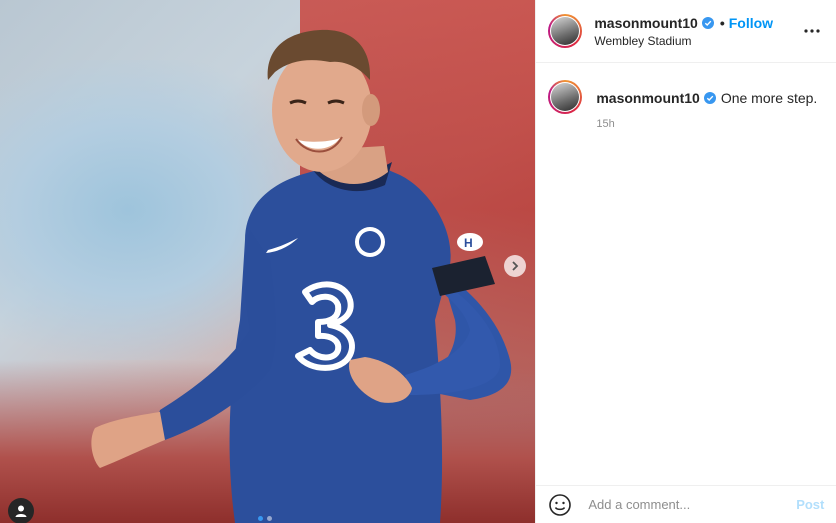 This screenshot has width=836, height=523. Describe the element at coordinates (468, 243) in the screenshot. I see `svg-text: H` at that location.